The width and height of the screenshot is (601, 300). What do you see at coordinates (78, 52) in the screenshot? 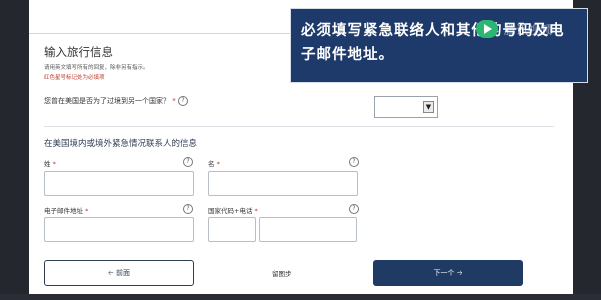
I see `page-title: 输入旅行信息` at bounding box center [78, 52].